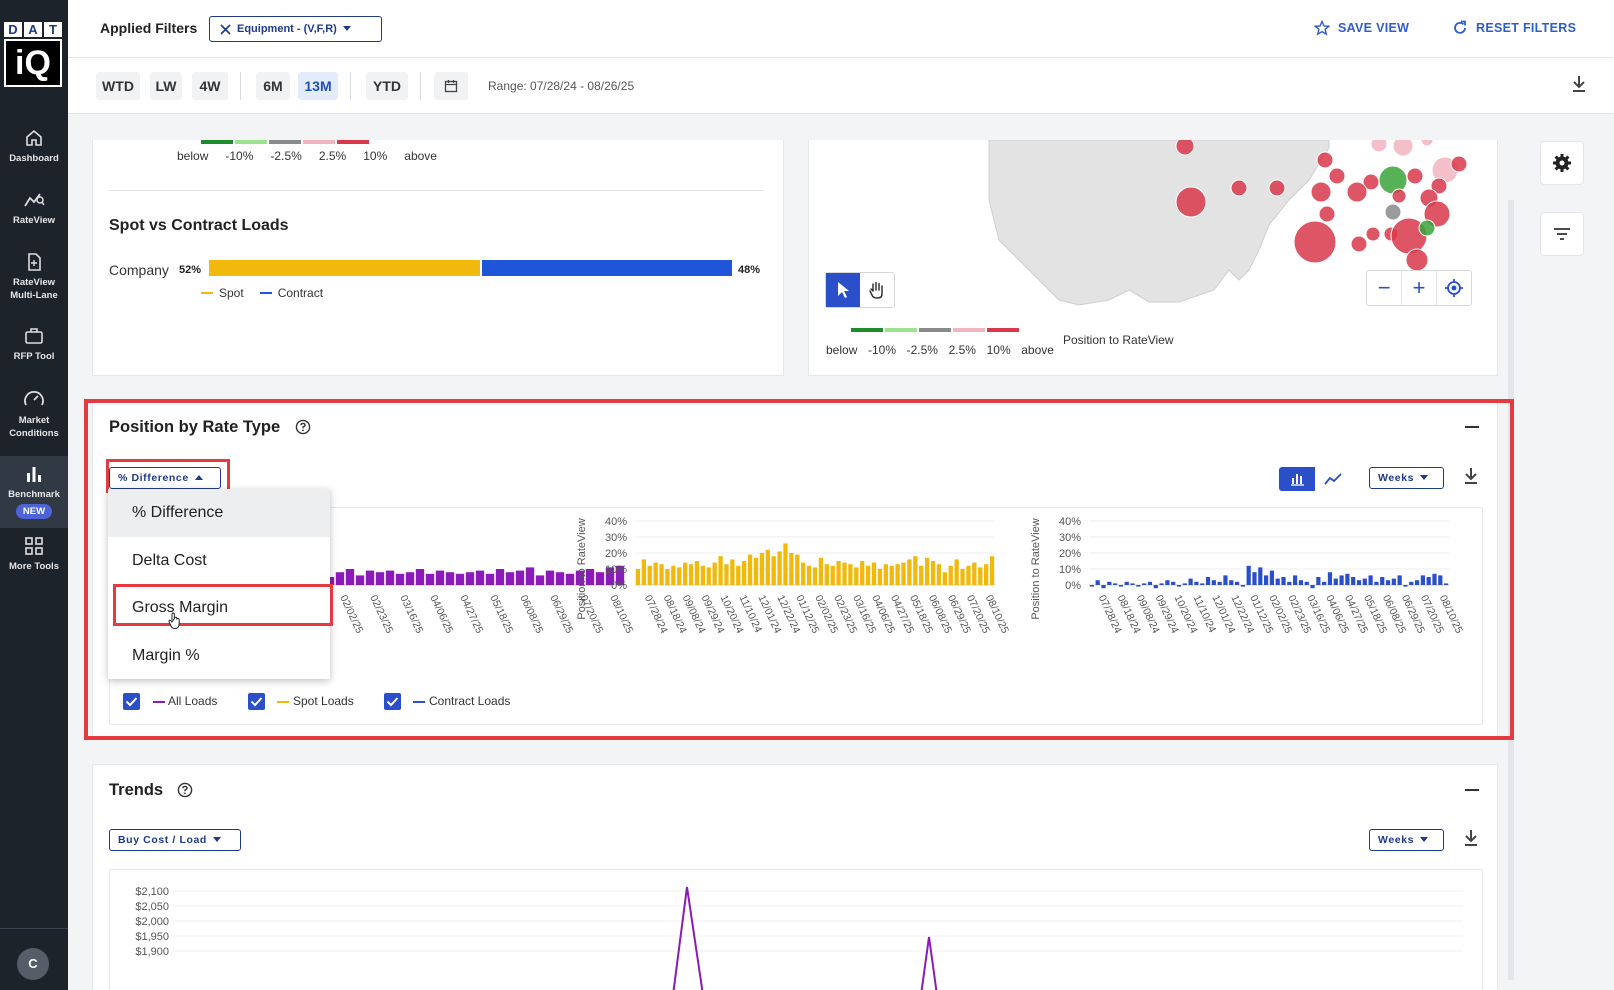  What do you see at coordinates (749, 270) in the screenshot?
I see `contract-percent: 48%` at bounding box center [749, 270].